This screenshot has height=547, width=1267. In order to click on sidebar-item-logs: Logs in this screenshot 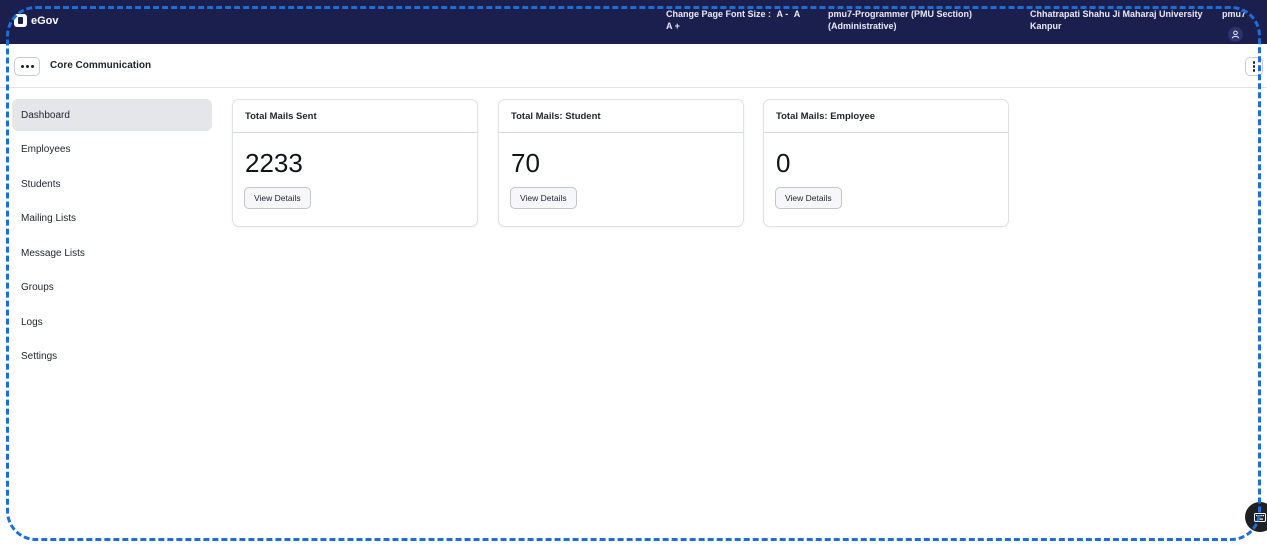, I will do `click(112, 322)`.